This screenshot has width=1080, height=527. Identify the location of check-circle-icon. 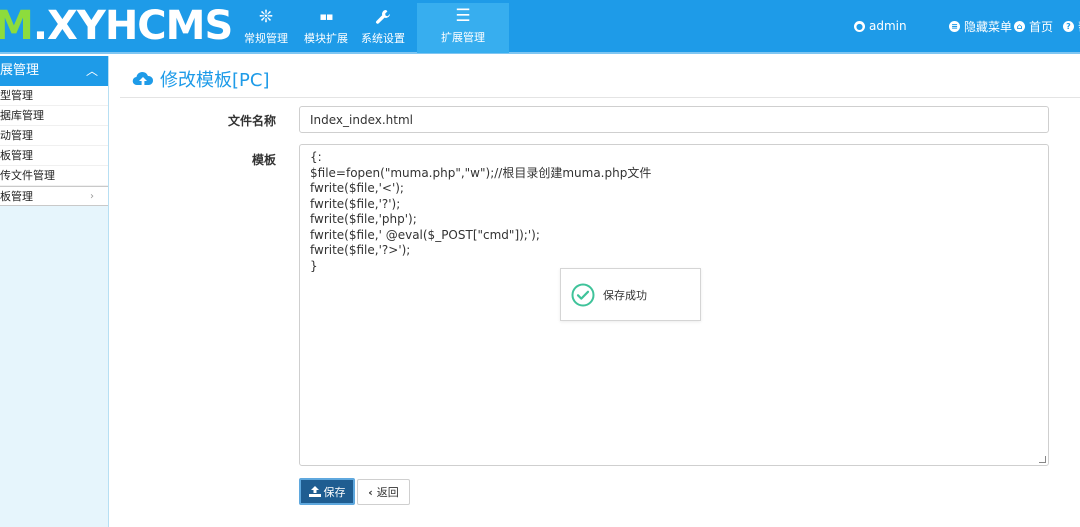
(583, 294).